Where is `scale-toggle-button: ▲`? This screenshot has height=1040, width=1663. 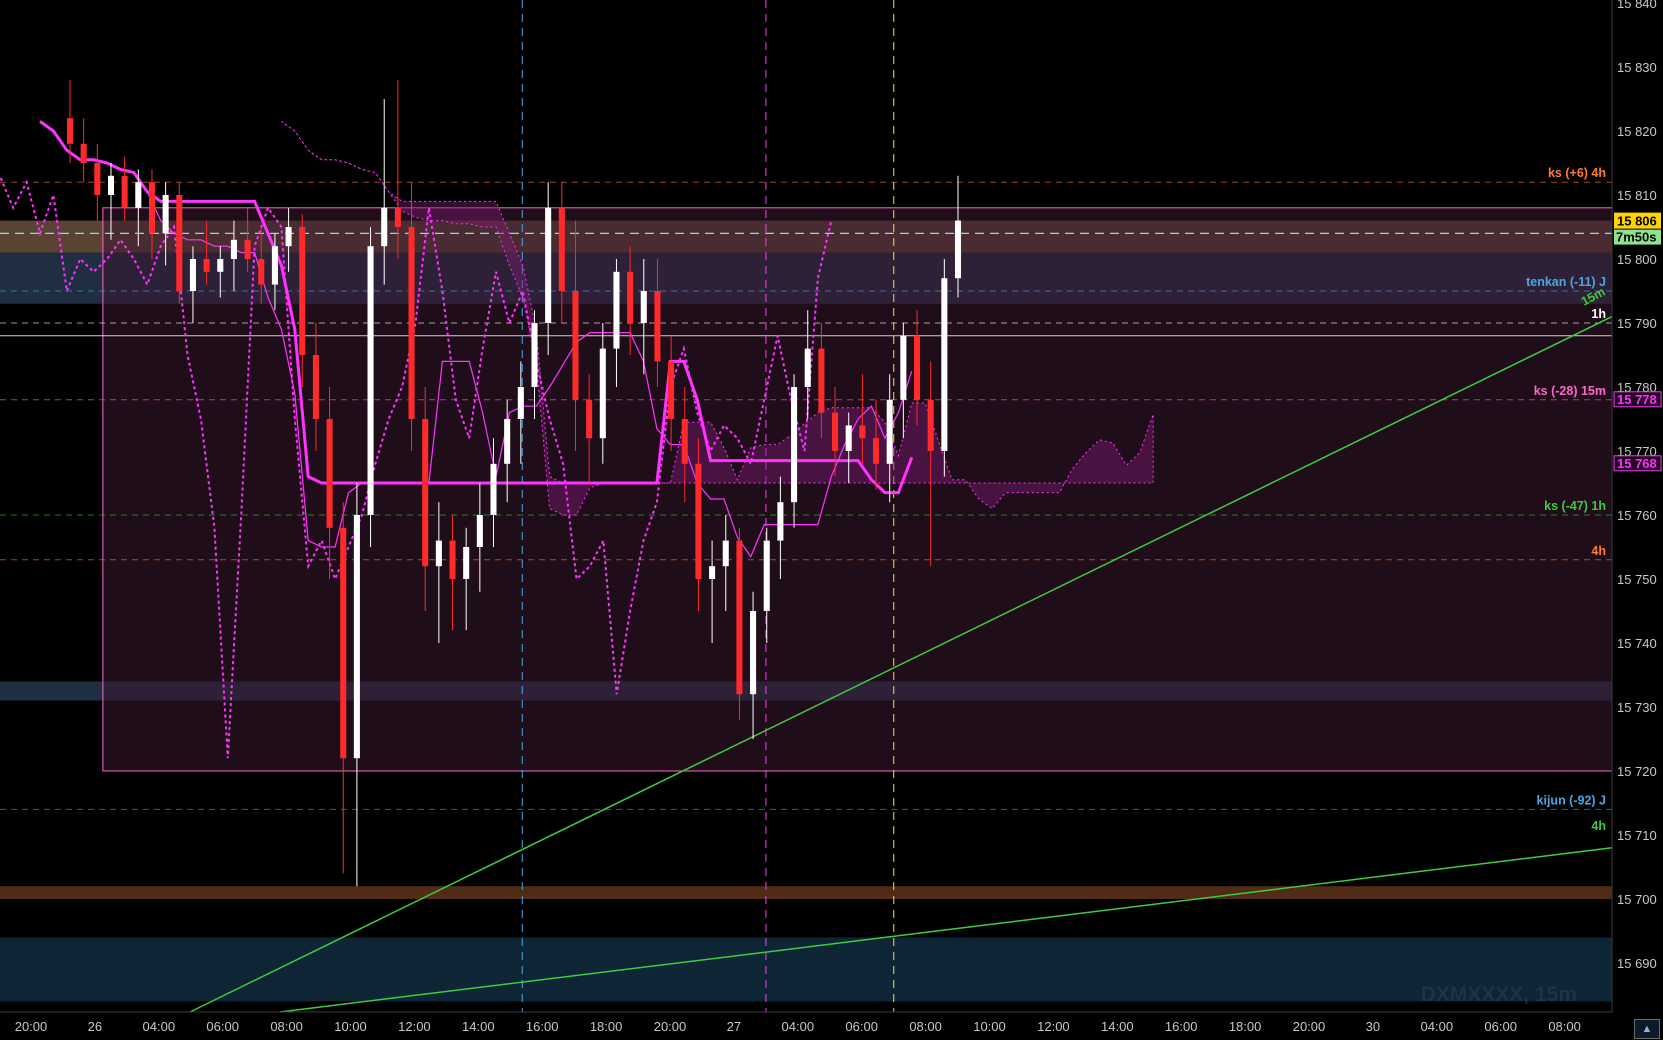
scale-toggle-button: ▲ is located at coordinates (1647, 1029).